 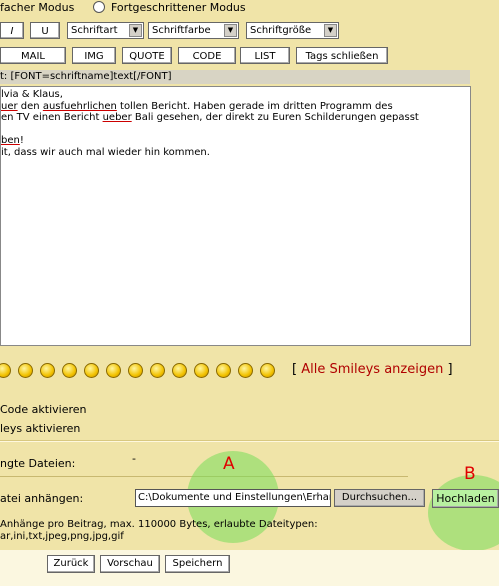 I want to click on annotation-a: A, so click(x=229, y=464).